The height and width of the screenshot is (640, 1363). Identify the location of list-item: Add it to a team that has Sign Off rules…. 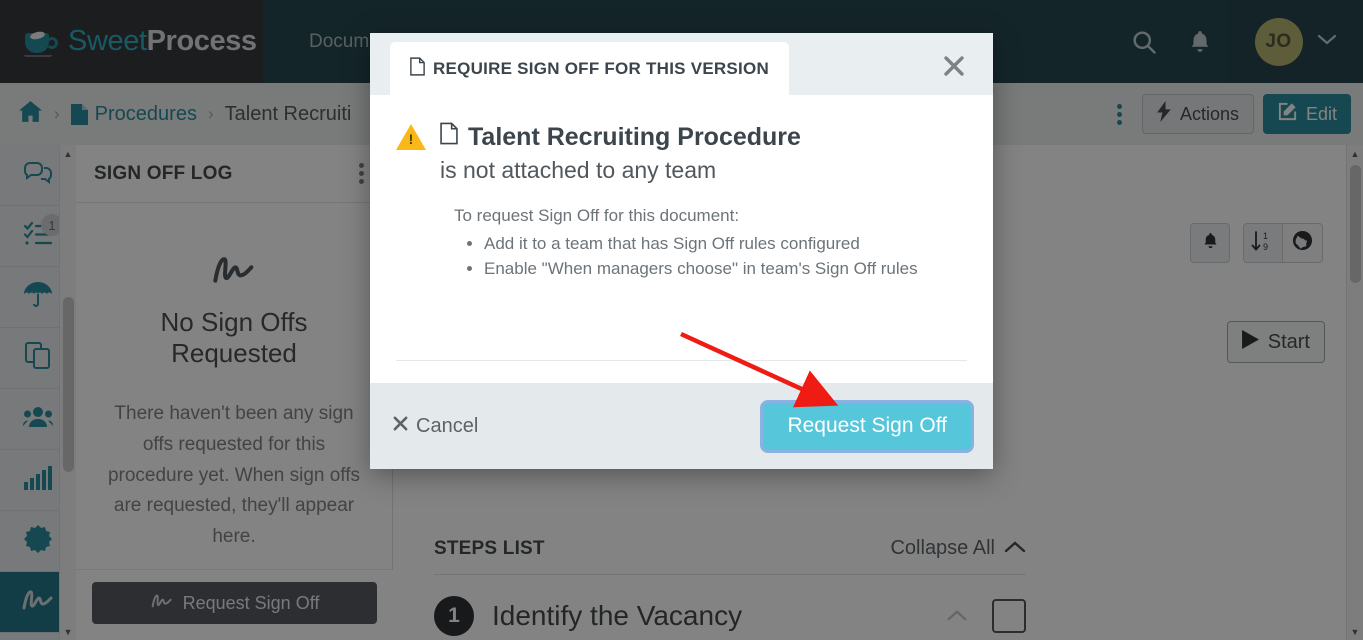
(718, 244).